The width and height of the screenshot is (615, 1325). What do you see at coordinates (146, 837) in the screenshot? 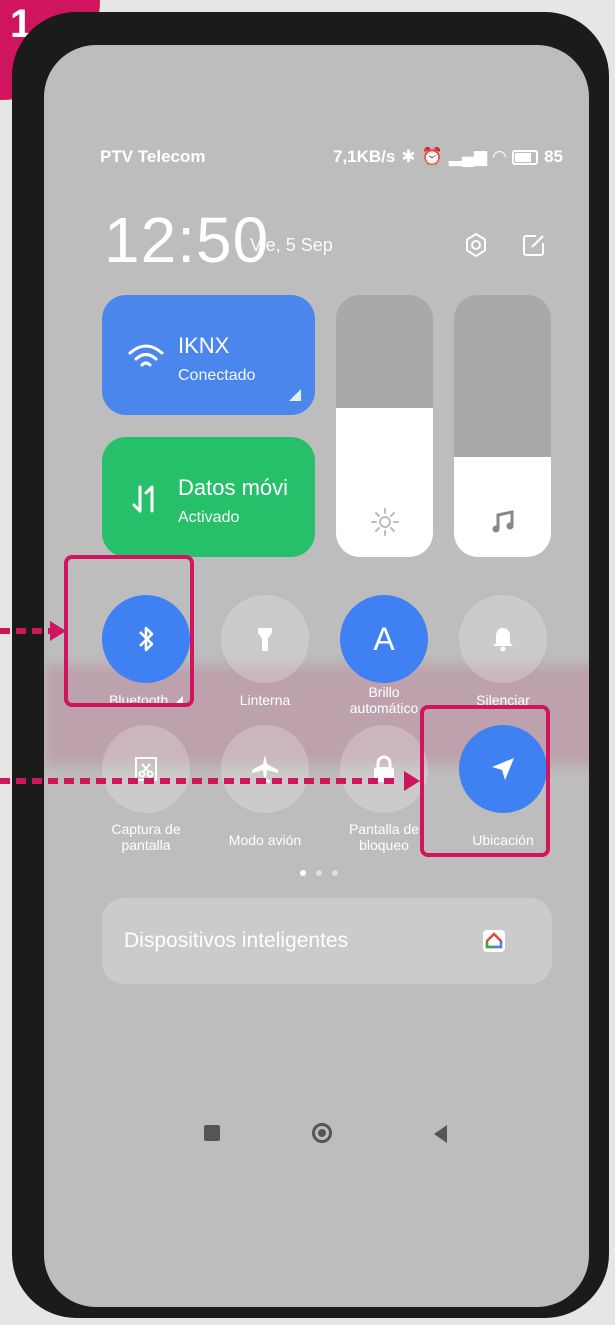
I see `screenshot-label: Captura de pantalla` at bounding box center [146, 837].